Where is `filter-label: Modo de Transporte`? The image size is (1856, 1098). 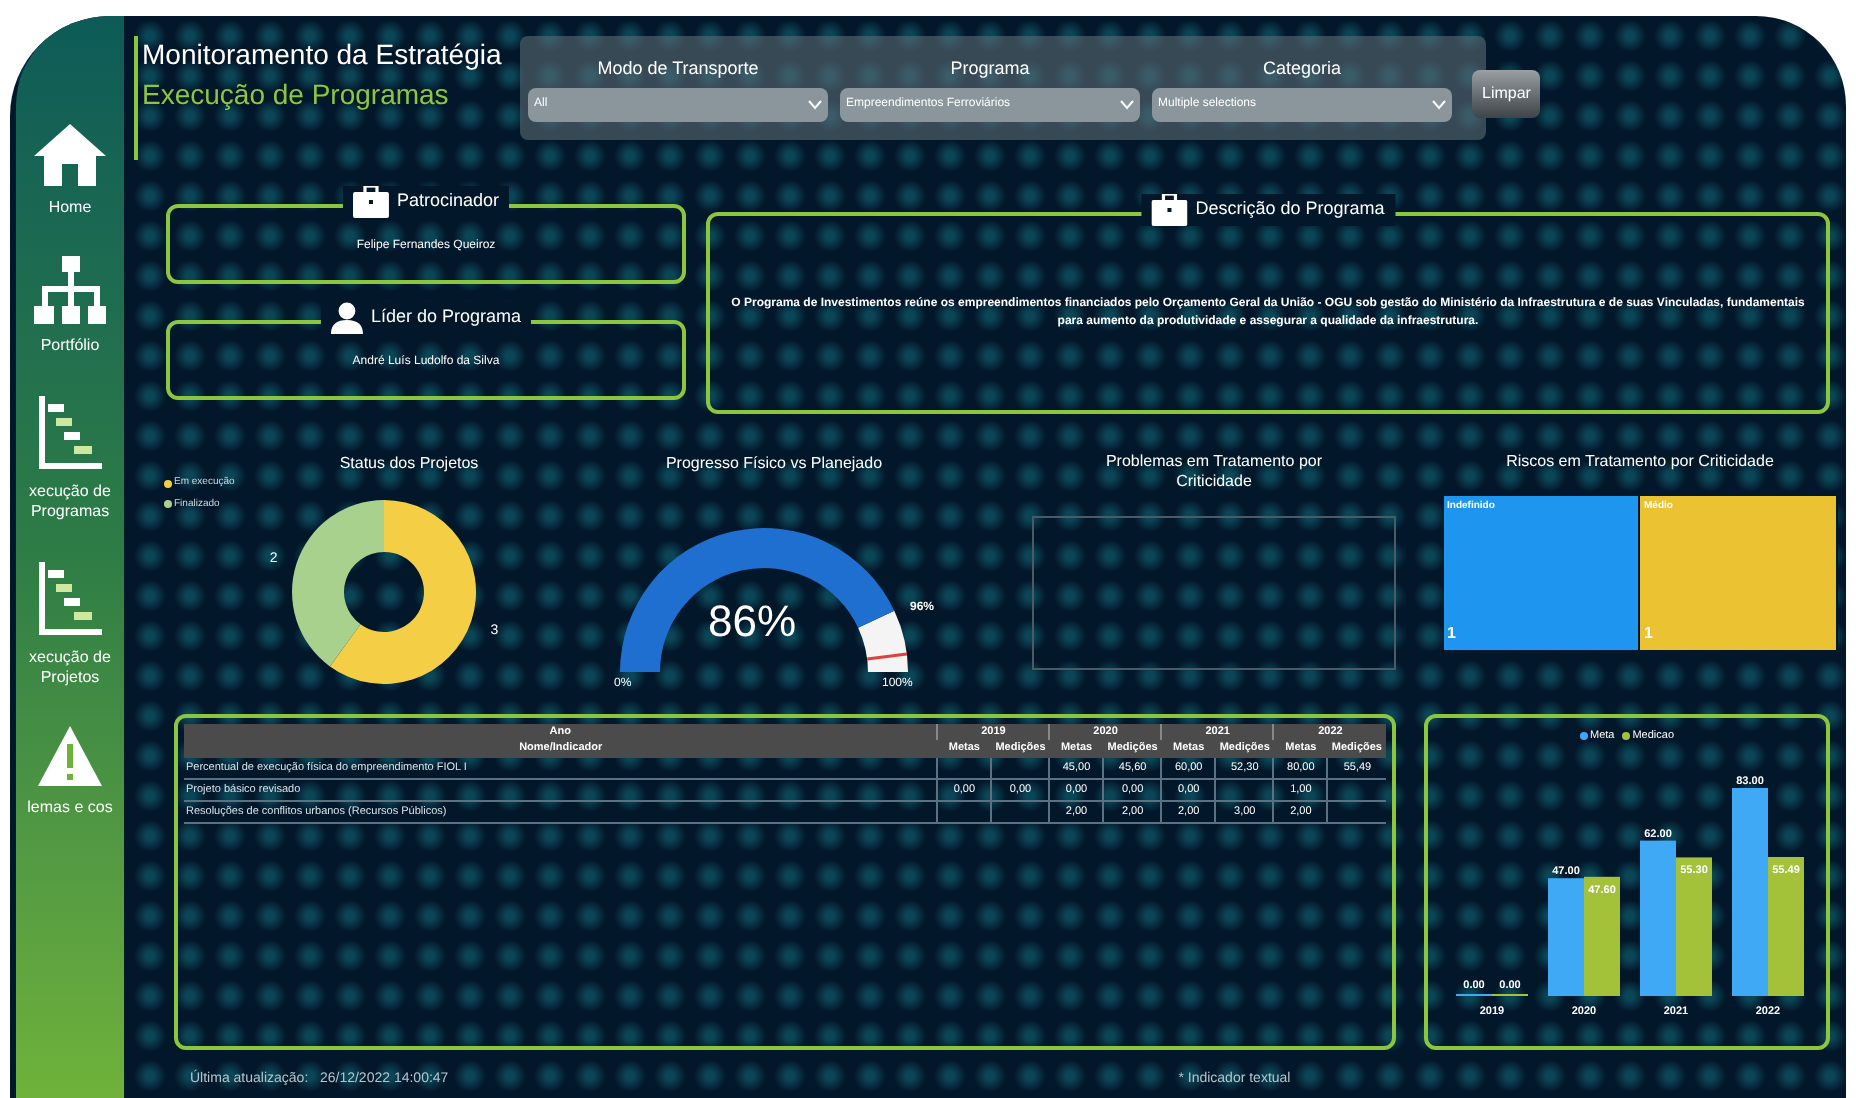 filter-label: Modo de Transporte is located at coordinates (678, 67).